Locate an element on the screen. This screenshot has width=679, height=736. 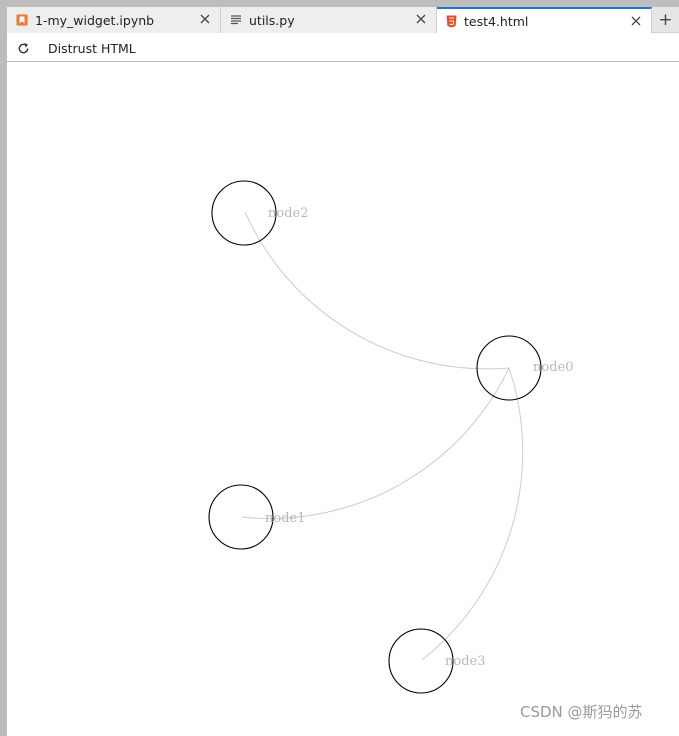
link-node2-node0 is located at coordinates (377, 290).